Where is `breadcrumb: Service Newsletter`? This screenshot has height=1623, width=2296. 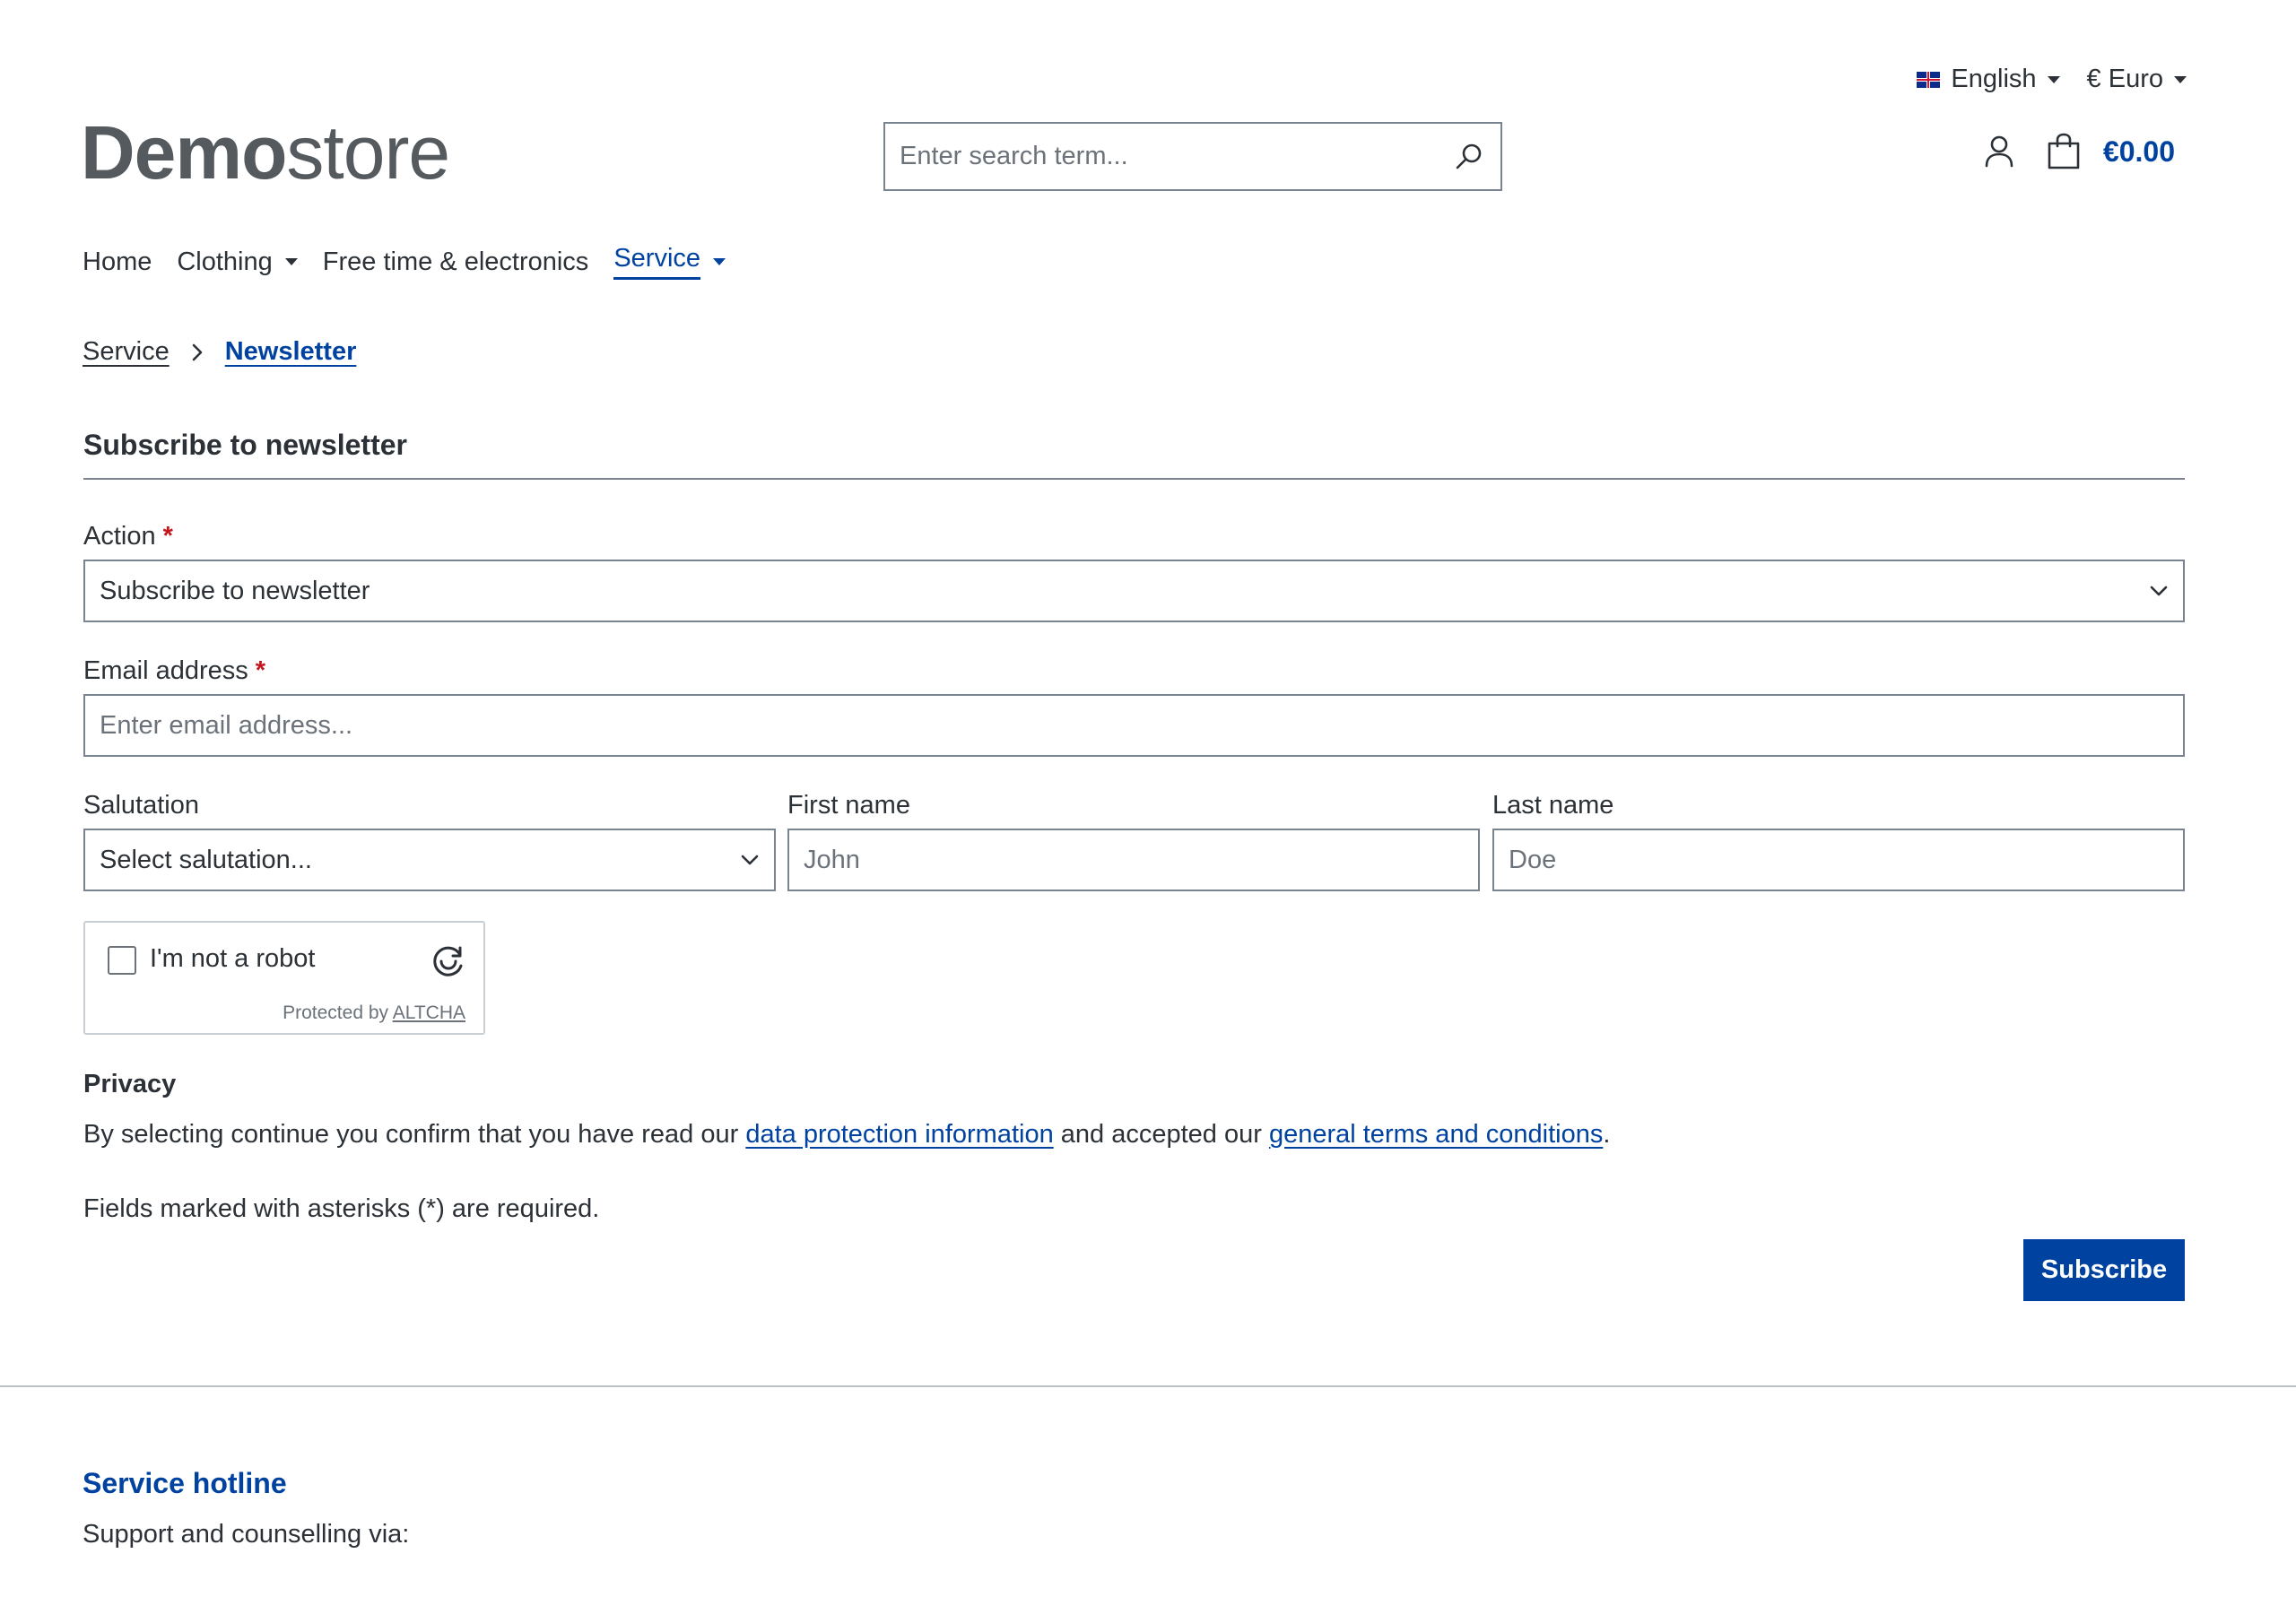
breadcrumb: Service Newsletter is located at coordinates (219, 352).